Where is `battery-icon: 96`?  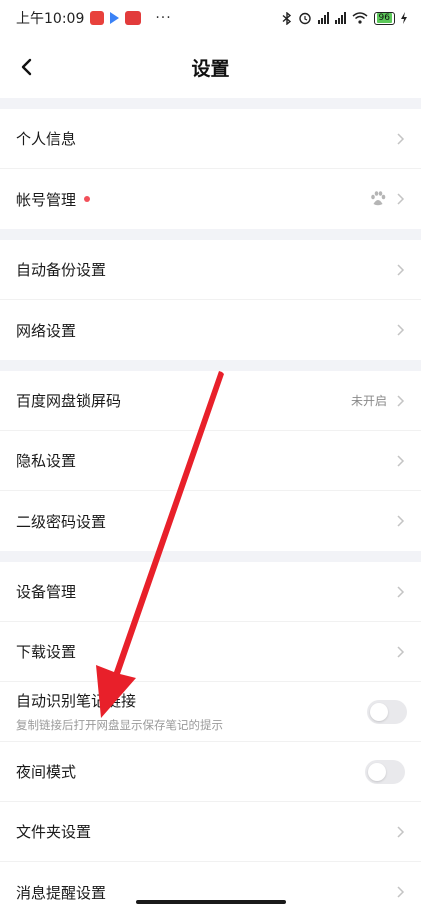 battery-icon: 96 is located at coordinates (384, 18).